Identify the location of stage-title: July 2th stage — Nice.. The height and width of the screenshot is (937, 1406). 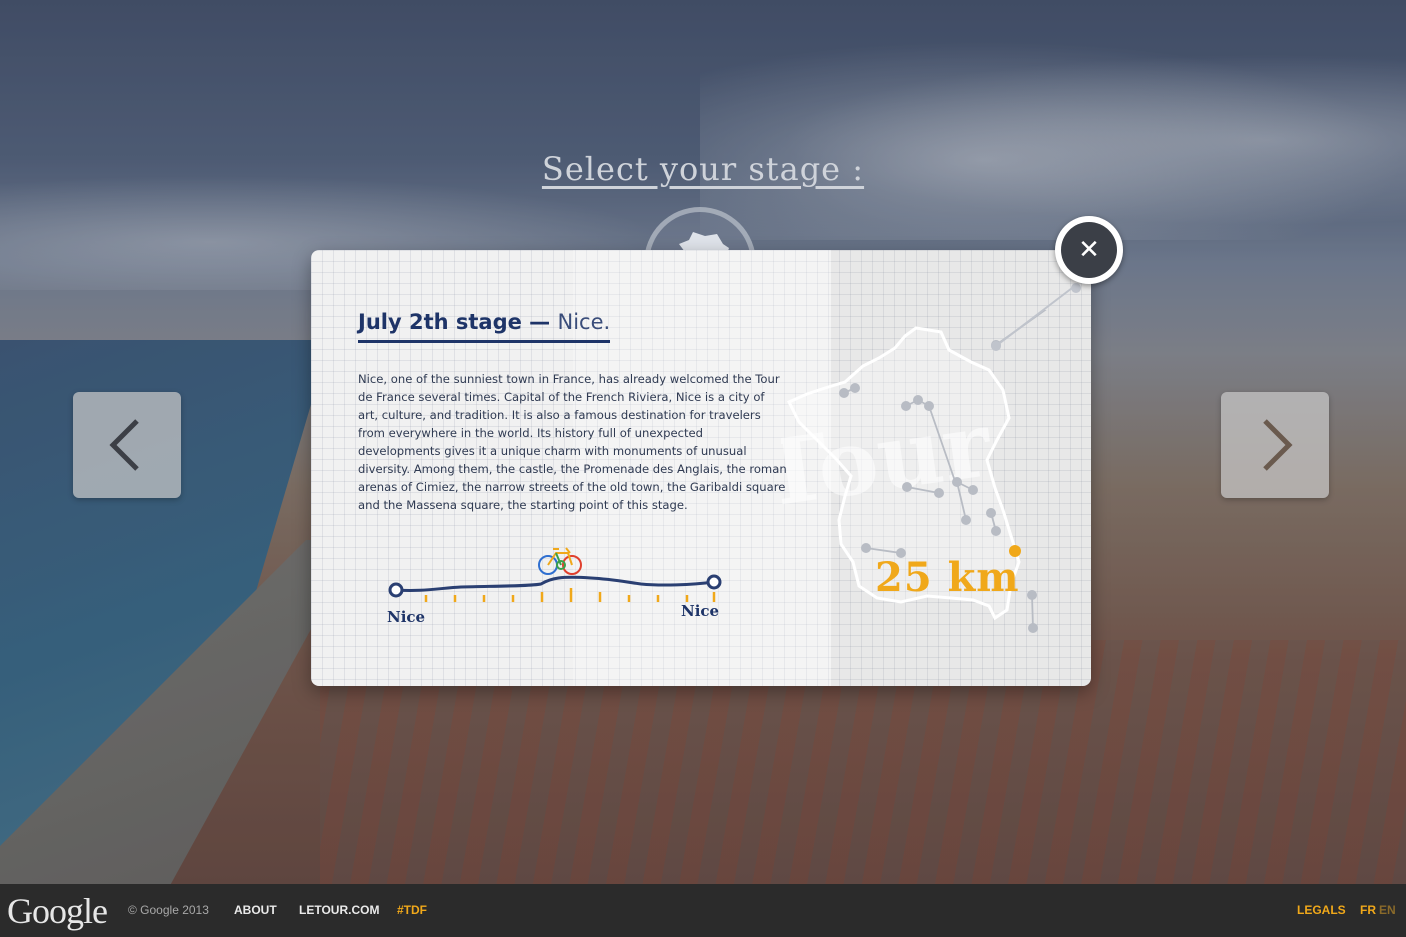
(484, 326).